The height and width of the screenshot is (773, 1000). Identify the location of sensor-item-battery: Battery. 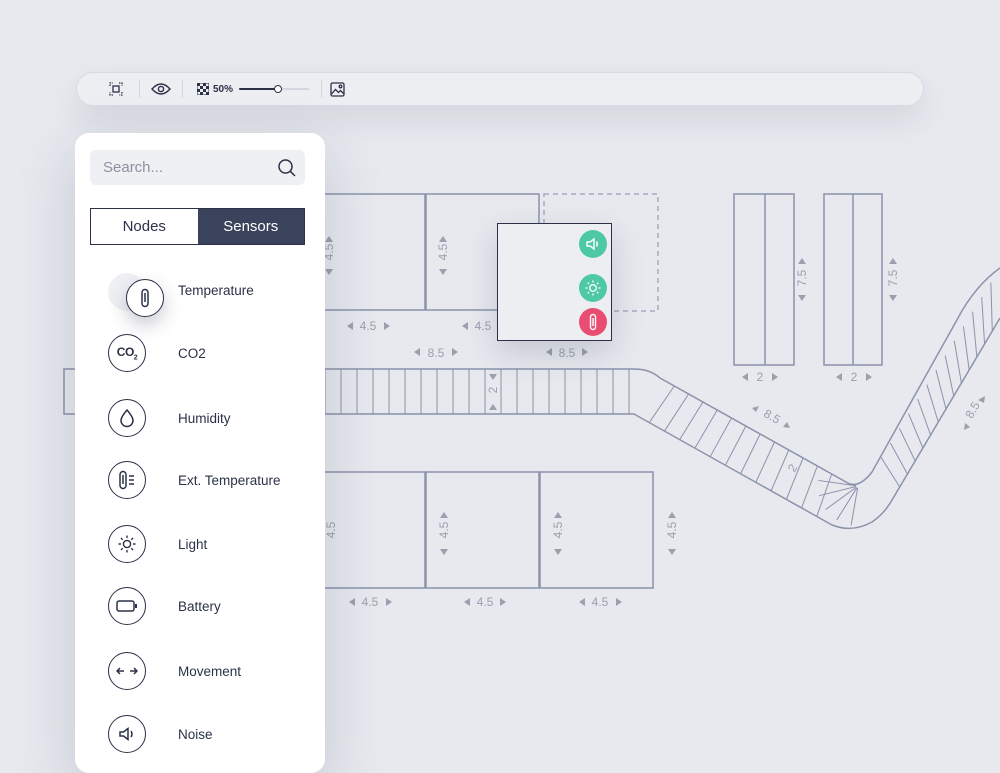
(164, 606).